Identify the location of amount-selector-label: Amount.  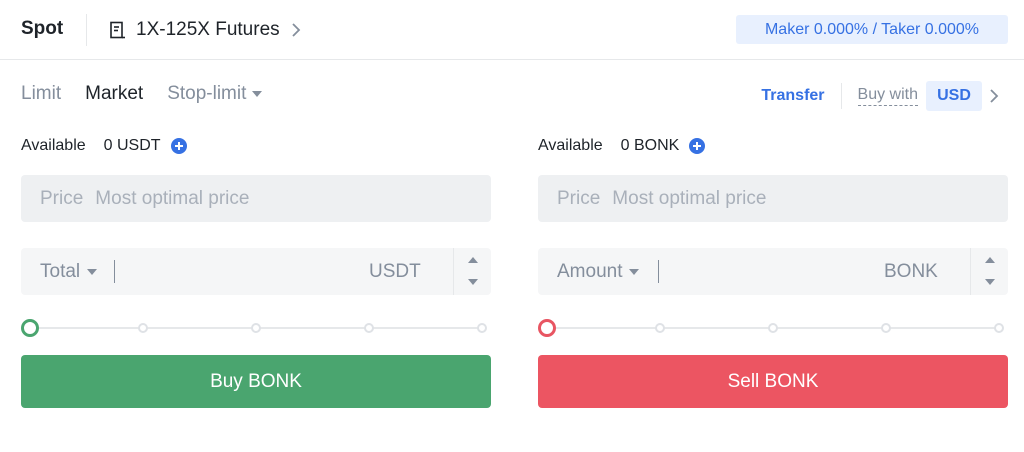
(590, 271).